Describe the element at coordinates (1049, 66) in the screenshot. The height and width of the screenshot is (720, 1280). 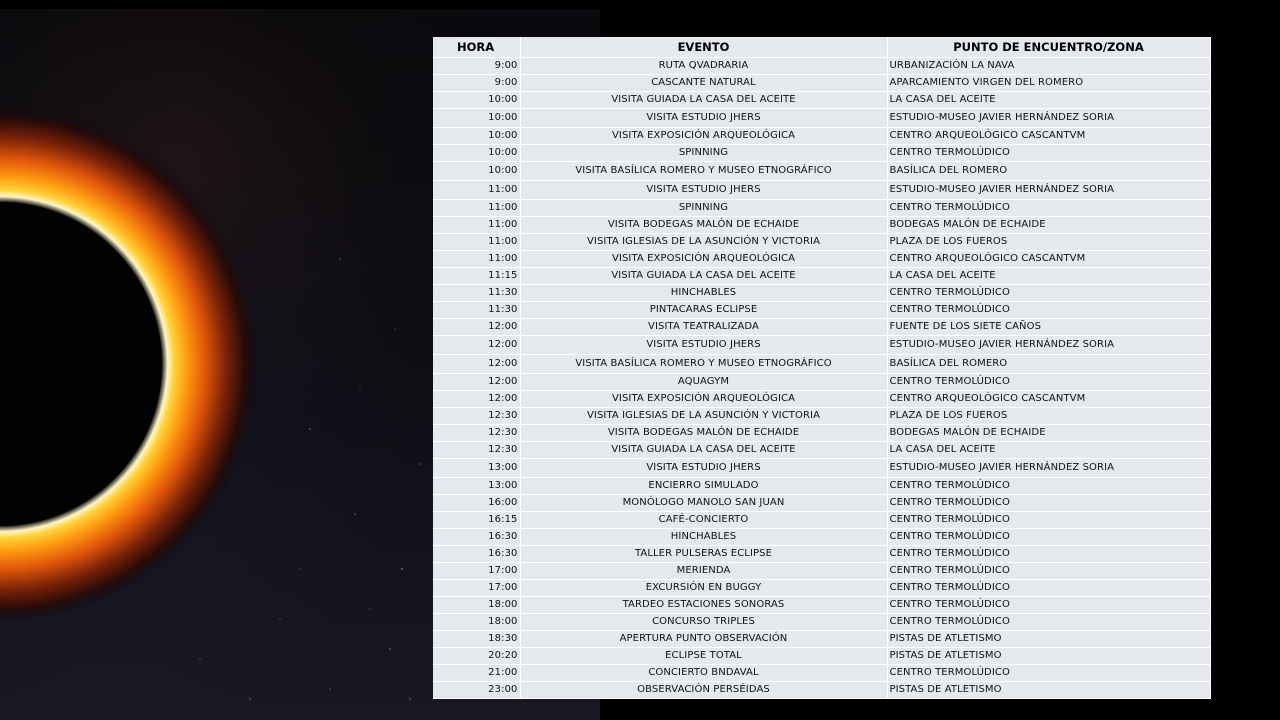
I see `cell-punto: URBANIZACIÓN LA NAVA` at that location.